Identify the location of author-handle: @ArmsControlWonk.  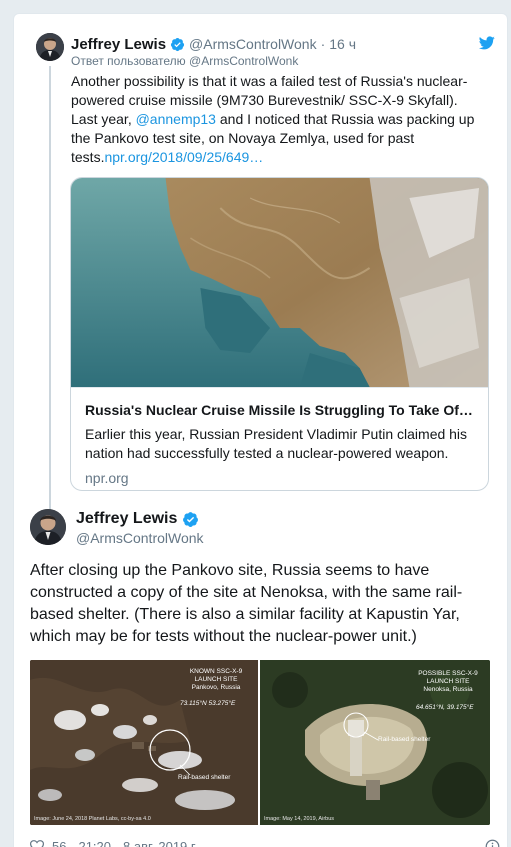
(253, 44).